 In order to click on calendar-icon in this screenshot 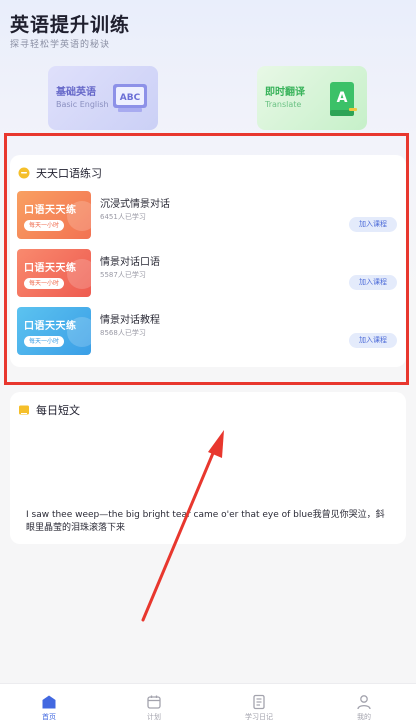, I will do `click(154, 702)`.